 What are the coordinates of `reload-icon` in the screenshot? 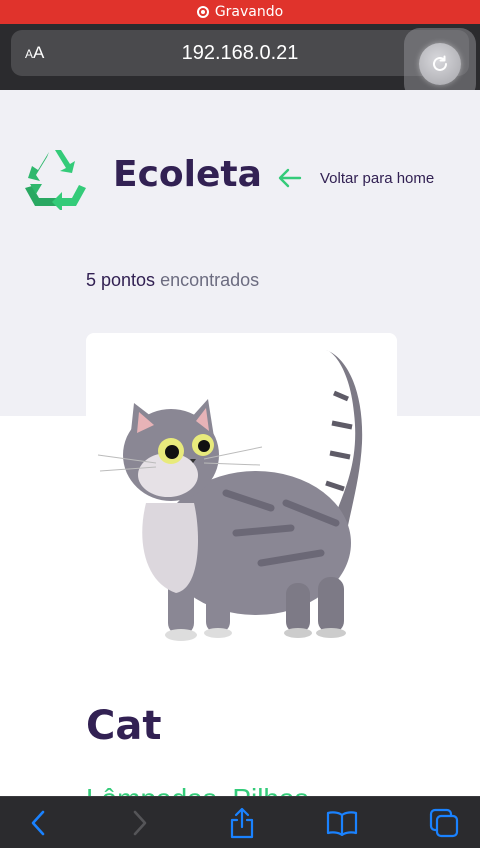 It's located at (440, 63).